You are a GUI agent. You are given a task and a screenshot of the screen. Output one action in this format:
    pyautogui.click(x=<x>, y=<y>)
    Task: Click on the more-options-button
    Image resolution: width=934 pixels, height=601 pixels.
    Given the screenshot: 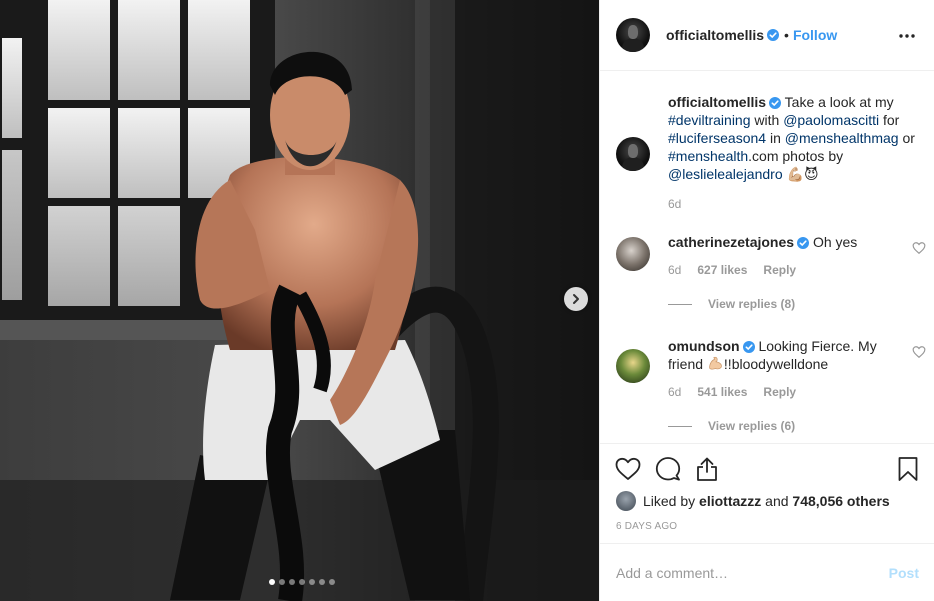 What is the action you would take?
    pyautogui.click(x=907, y=36)
    